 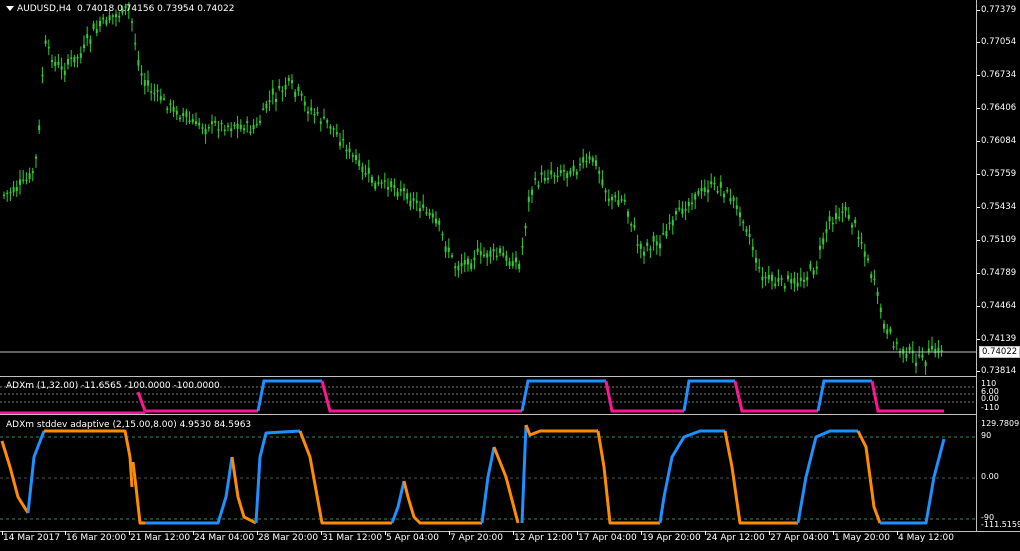 What do you see at coordinates (996, 306) in the screenshot?
I see `price-tick-label: 0.74464` at bounding box center [996, 306].